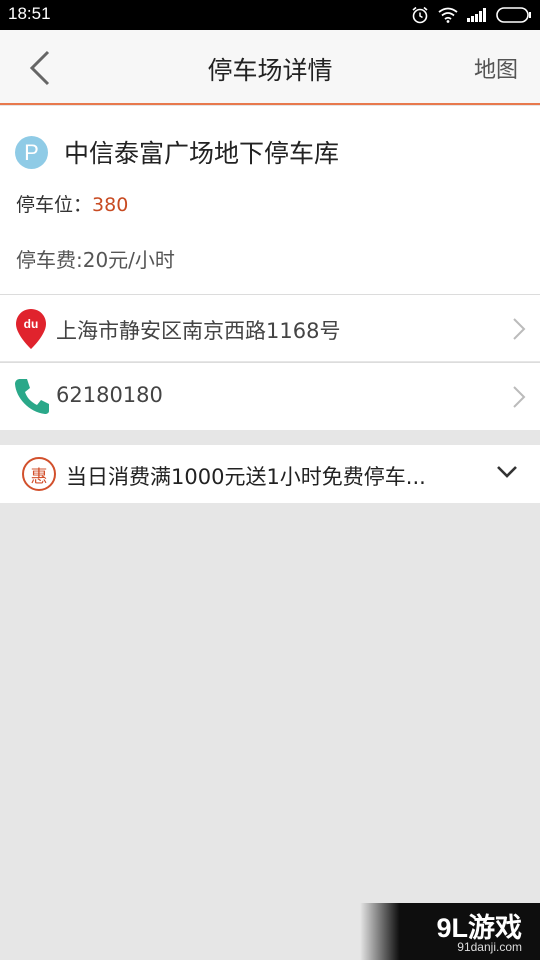 The image size is (540, 960). I want to click on status-icons, so click(471, 15).